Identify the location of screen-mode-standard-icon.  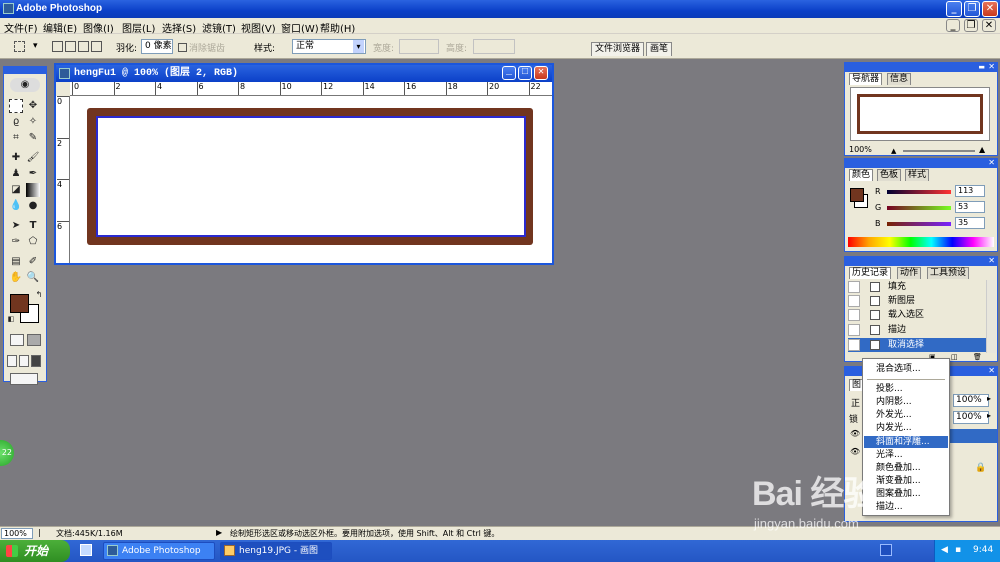
(12, 361).